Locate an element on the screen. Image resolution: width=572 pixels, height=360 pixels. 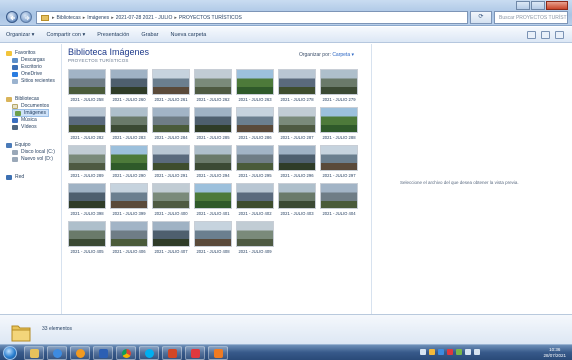
nav-libraries: Bibliotecas is located at coordinates (22, 99).